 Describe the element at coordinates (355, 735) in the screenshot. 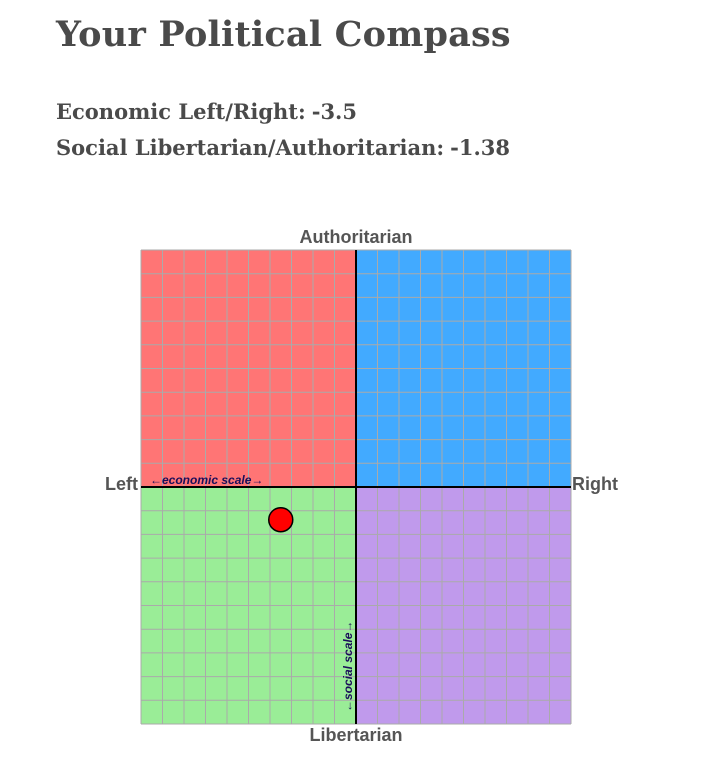

I see `axis-label-libertarian: Libertarian` at that location.